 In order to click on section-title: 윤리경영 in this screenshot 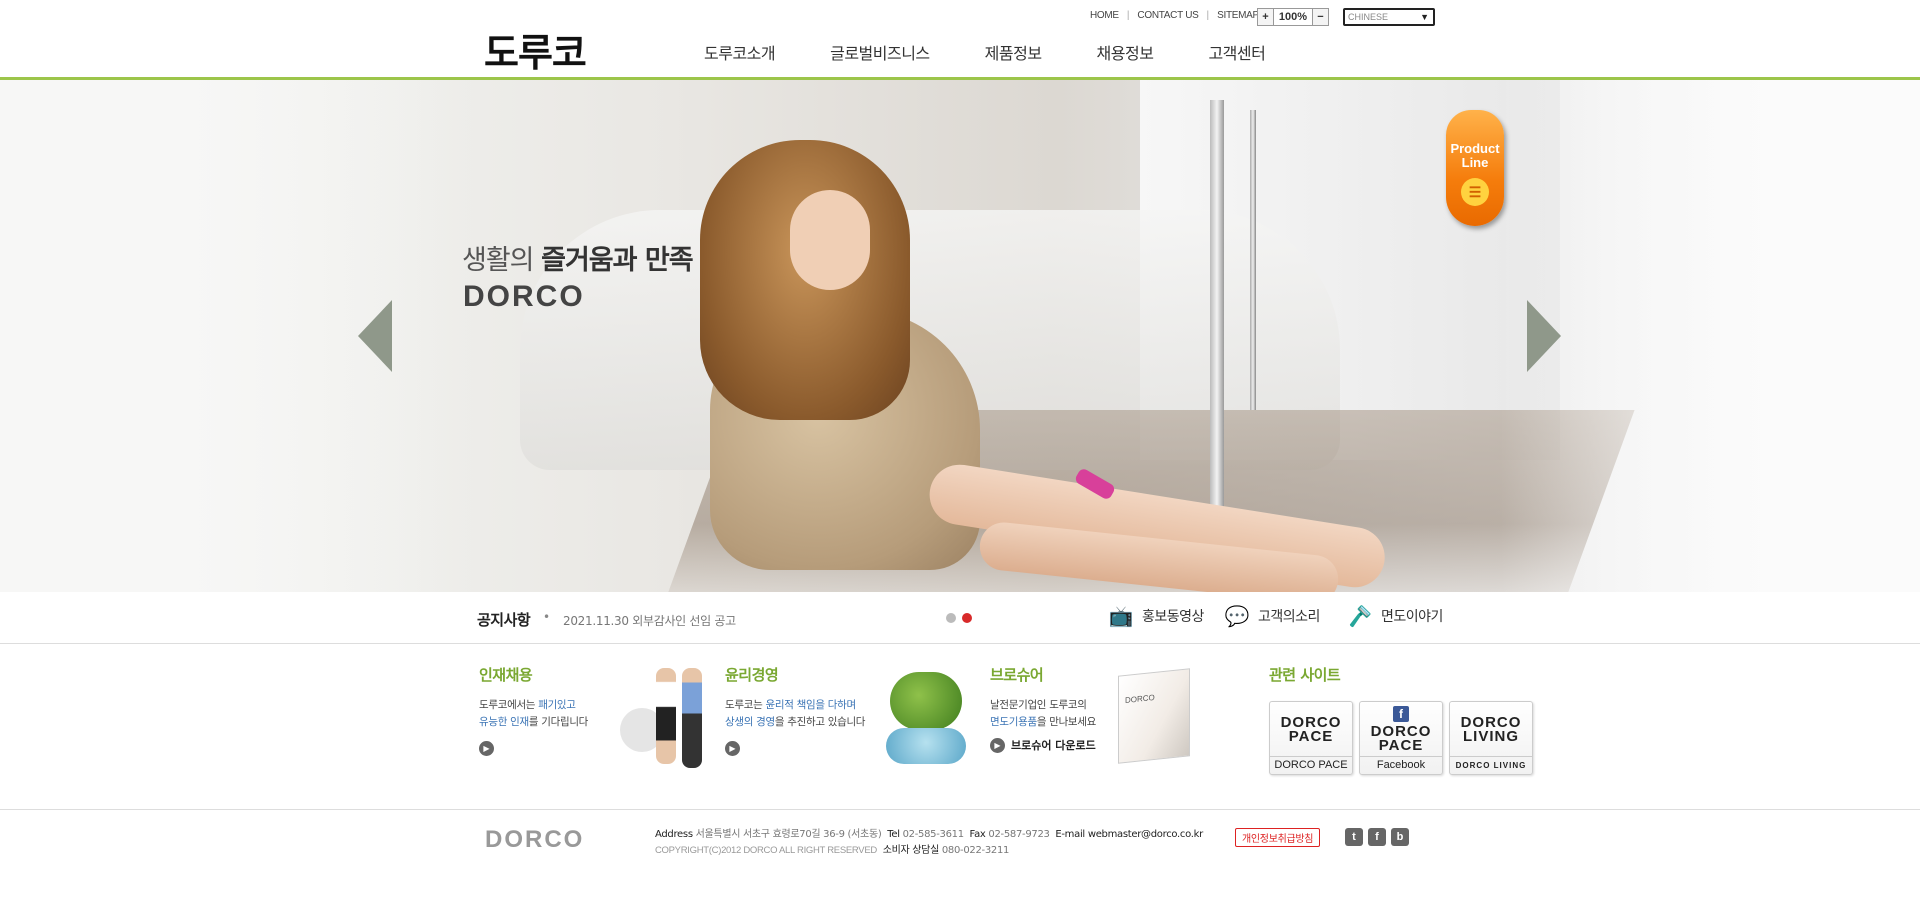, I will do `click(752, 675)`.